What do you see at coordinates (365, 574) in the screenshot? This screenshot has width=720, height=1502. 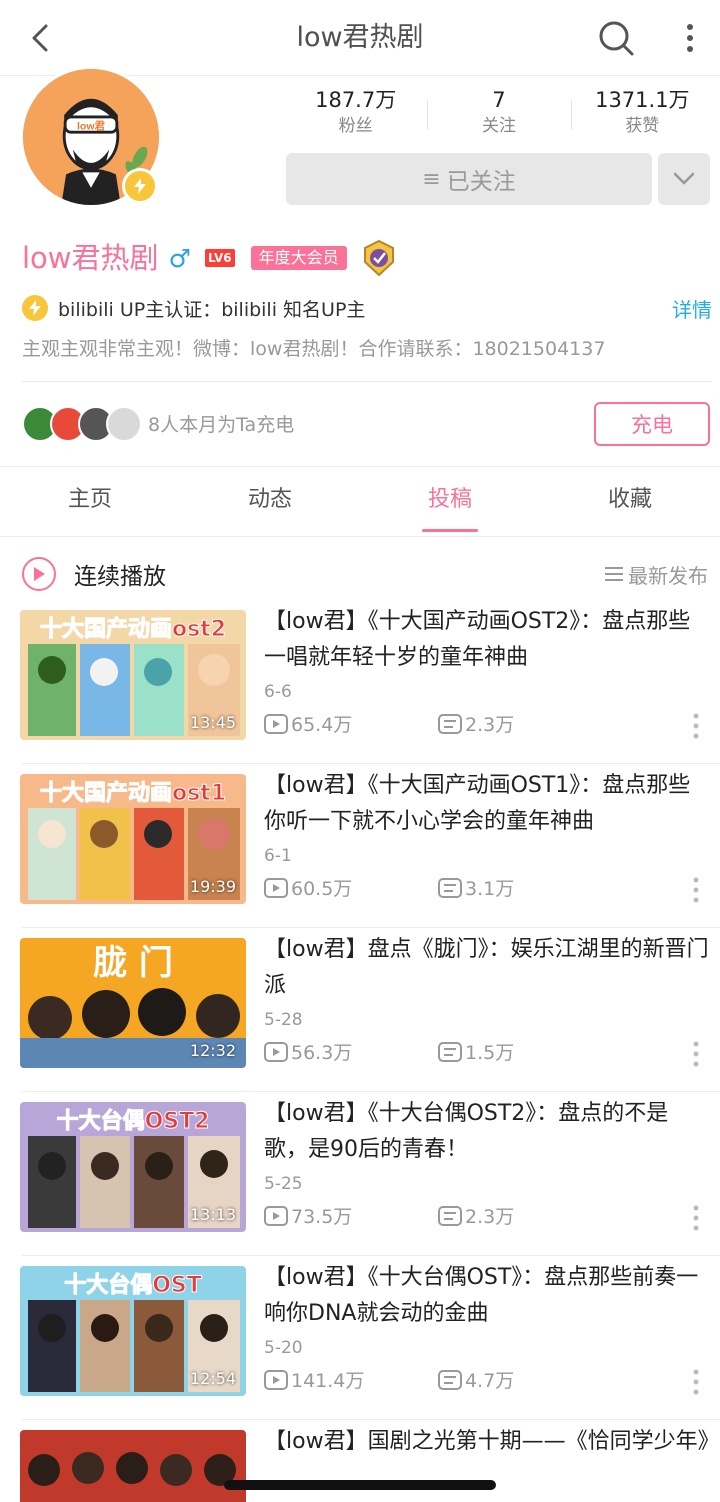 I see `list-header: 连续播放 最新发布` at bounding box center [365, 574].